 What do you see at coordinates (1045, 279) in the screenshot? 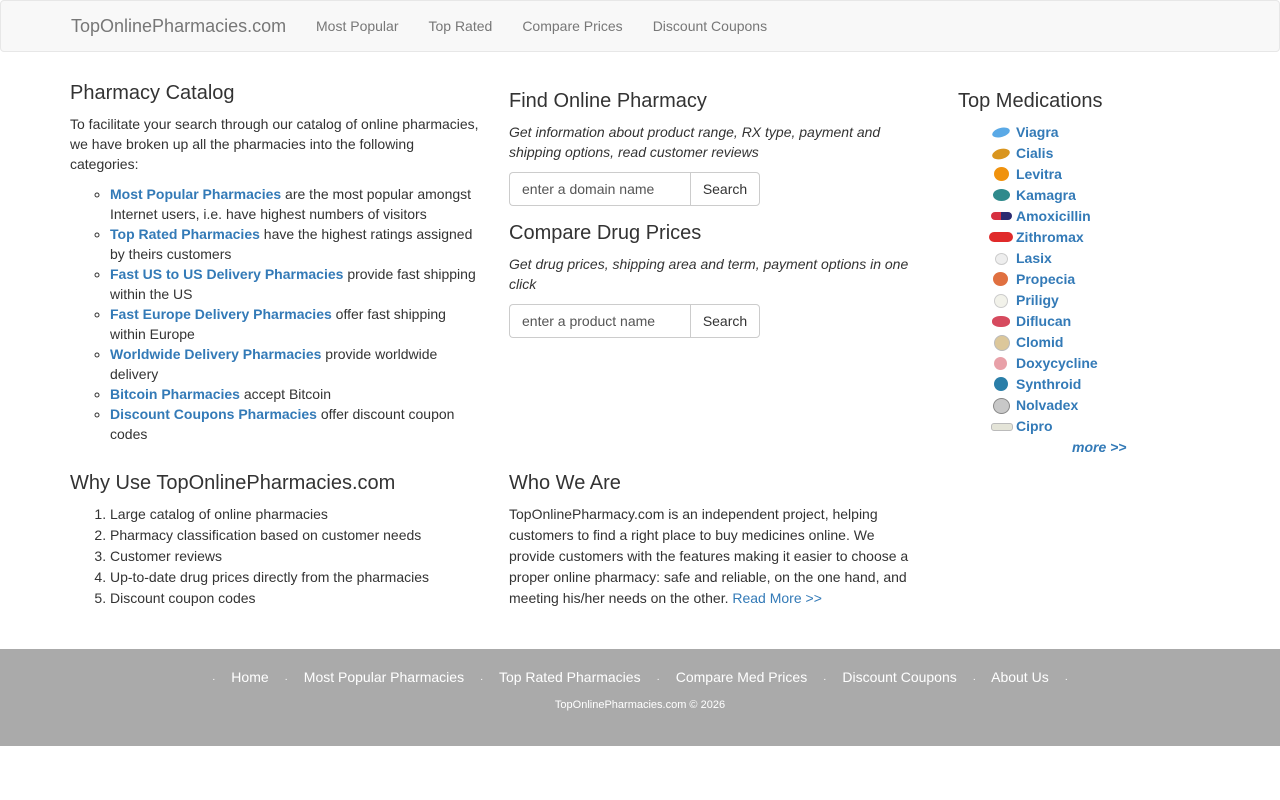
I see `medication-link-propecia: Propecia` at bounding box center [1045, 279].